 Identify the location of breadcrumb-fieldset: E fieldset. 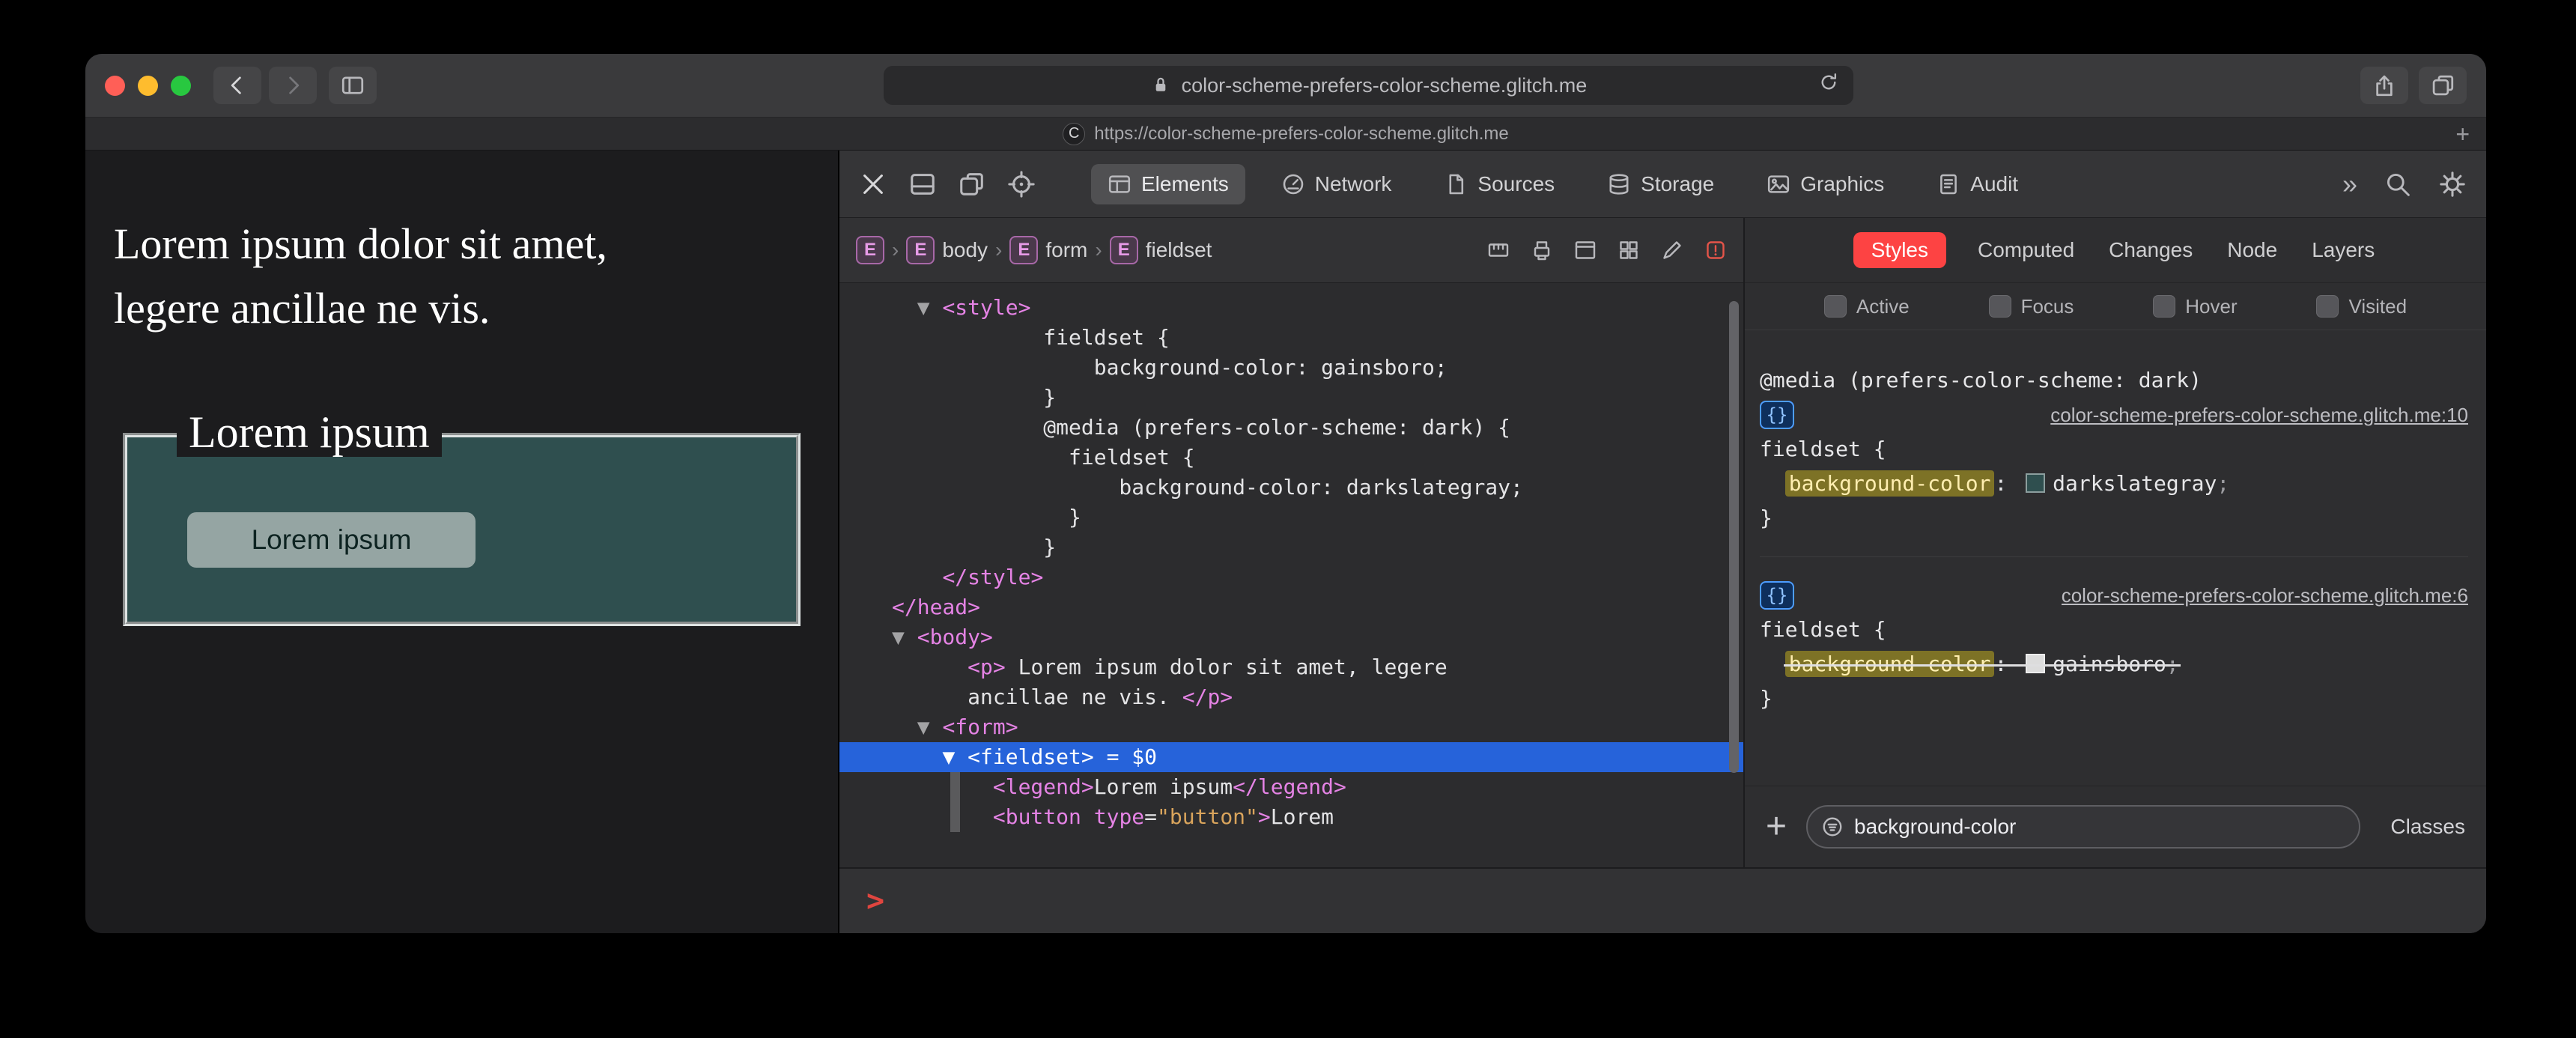
(1160, 250).